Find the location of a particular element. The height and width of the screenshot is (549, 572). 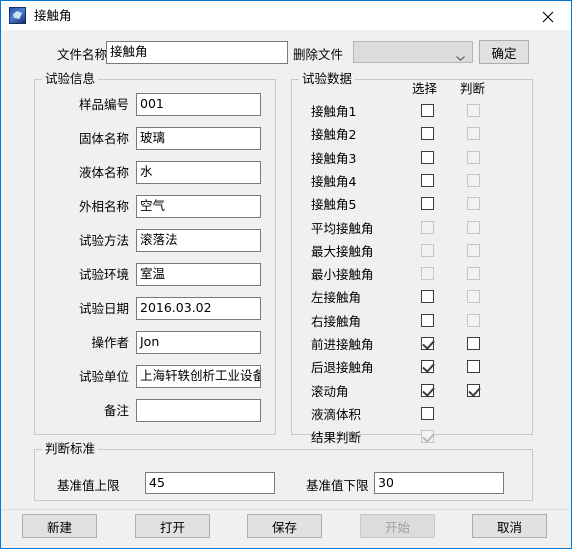

data-row-label-9: 右接触角 is located at coordinates (336, 321).